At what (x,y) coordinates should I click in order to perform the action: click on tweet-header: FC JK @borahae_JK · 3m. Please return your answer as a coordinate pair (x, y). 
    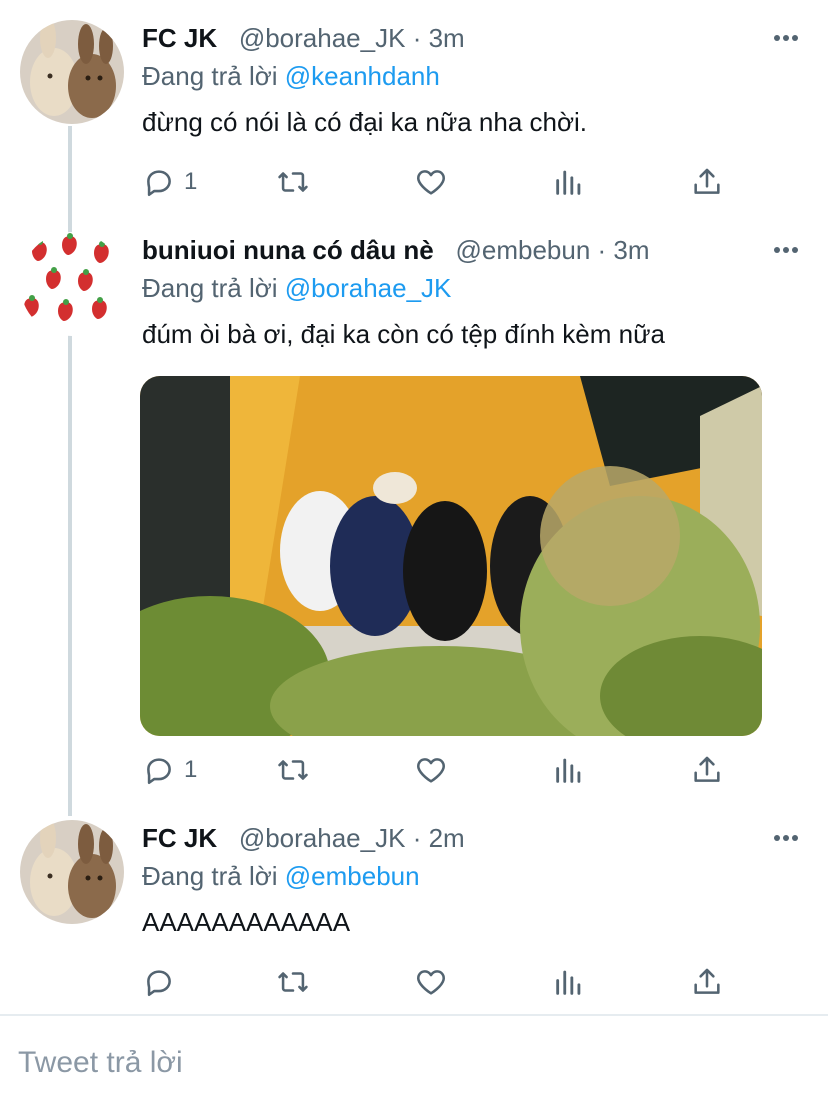
    Looking at the image, I should click on (455, 38).